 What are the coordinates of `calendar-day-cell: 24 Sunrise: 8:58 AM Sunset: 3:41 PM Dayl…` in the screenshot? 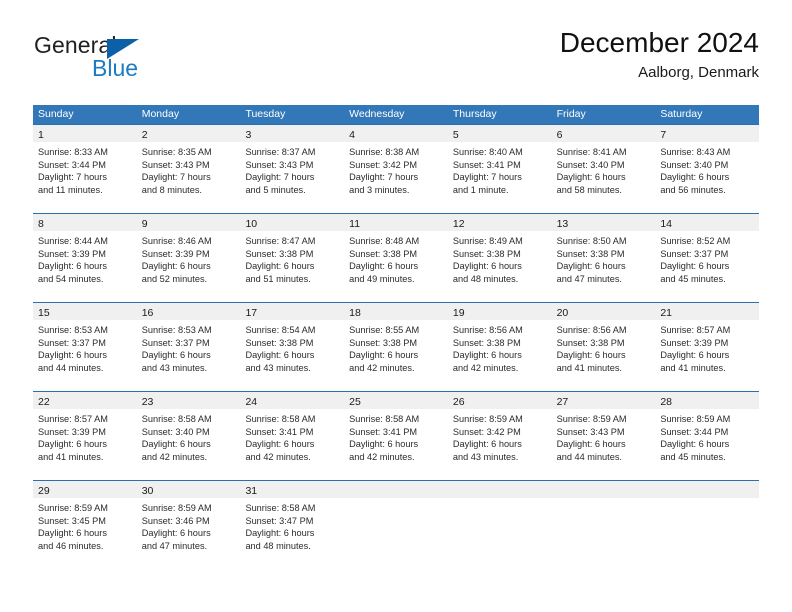 It's located at (292, 436).